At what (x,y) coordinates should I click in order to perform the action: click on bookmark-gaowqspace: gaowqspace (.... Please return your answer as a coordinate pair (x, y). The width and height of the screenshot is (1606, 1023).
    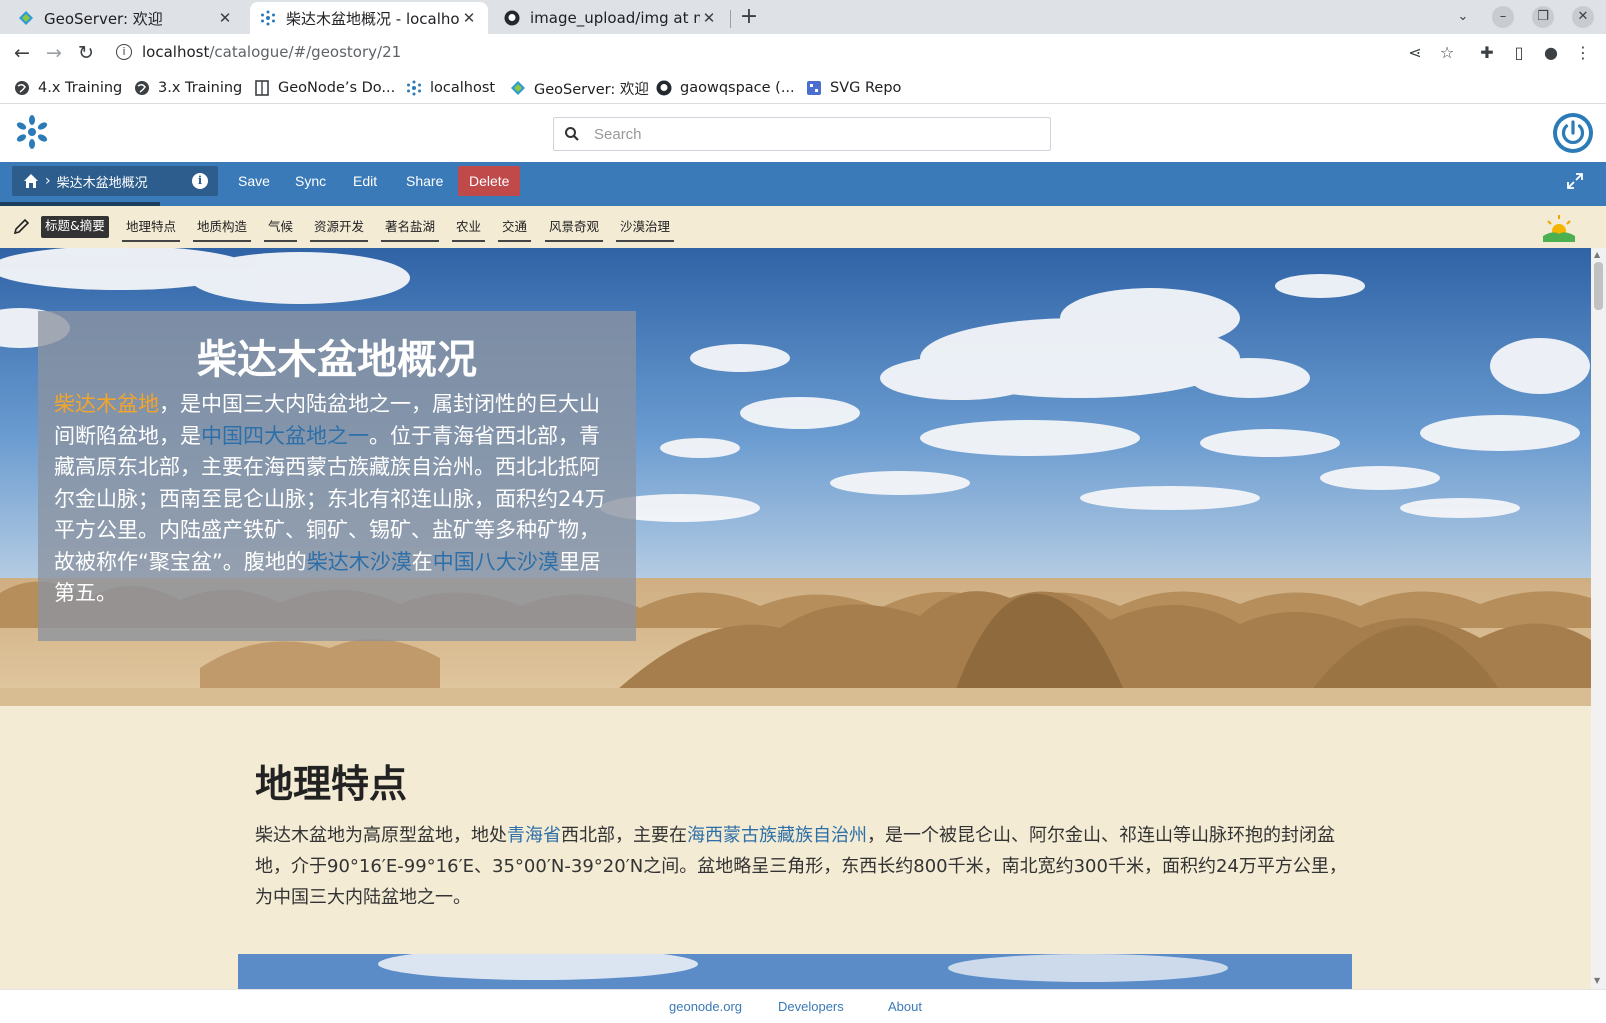
    Looking at the image, I should click on (725, 88).